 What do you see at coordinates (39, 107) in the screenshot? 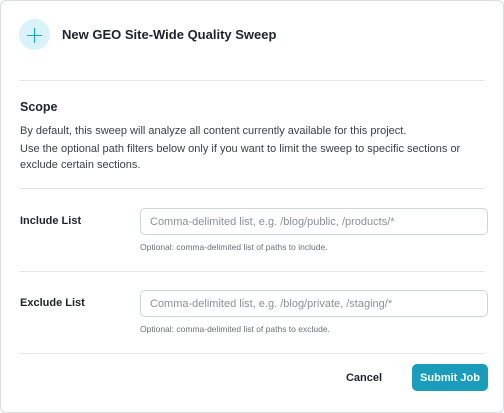
I see `scope-heading: Scope` at bounding box center [39, 107].